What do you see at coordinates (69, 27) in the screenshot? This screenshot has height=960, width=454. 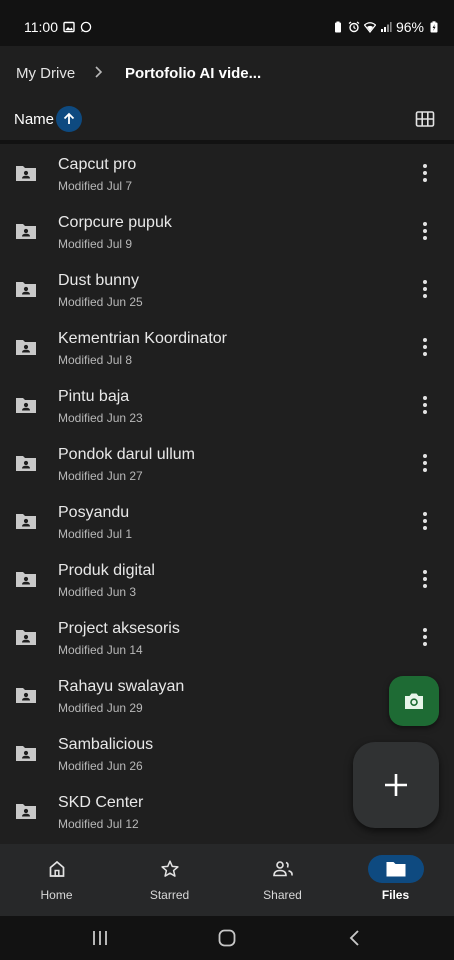 I see `image-icon` at bounding box center [69, 27].